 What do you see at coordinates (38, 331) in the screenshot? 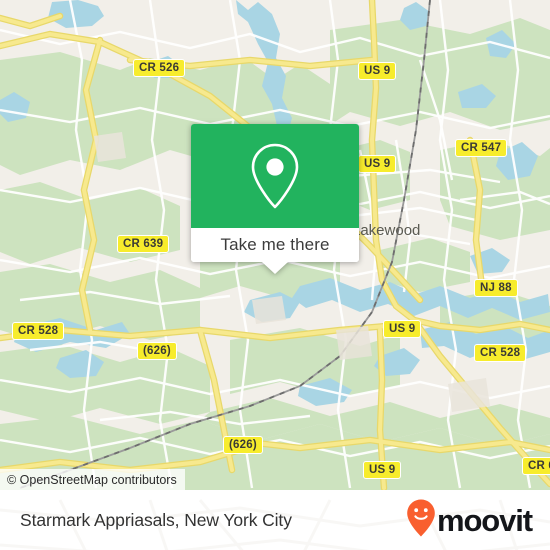
I see `road-shield-cr-528-west: CR 528` at bounding box center [38, 331].